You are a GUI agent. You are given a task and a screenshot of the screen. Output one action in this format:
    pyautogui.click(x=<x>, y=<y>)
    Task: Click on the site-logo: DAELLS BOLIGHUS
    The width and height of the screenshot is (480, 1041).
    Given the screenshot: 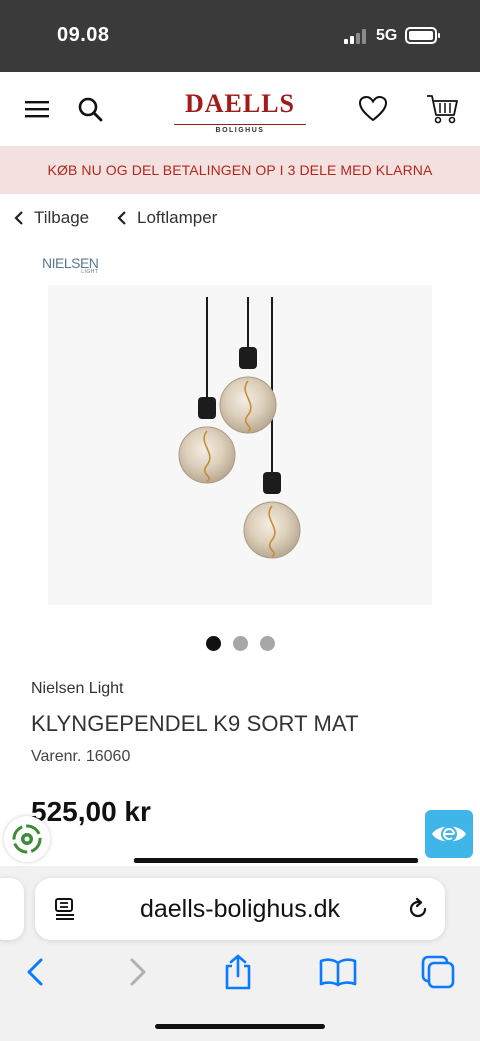 What is the action you would take?
    pyautogui.click(x=240, y=112)
    